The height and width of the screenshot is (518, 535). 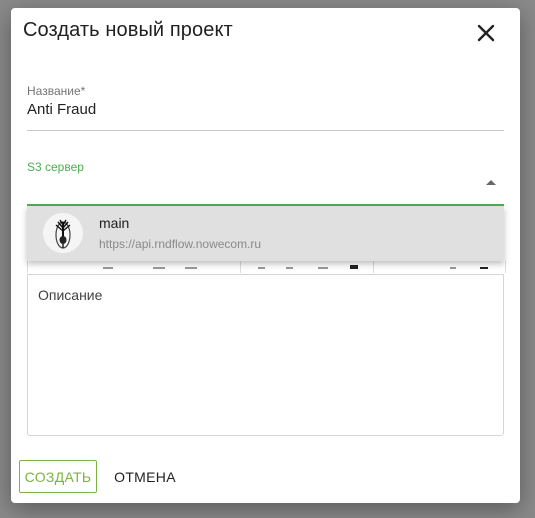 I want to click on server-logo-icon, so click(x=63, y=233).